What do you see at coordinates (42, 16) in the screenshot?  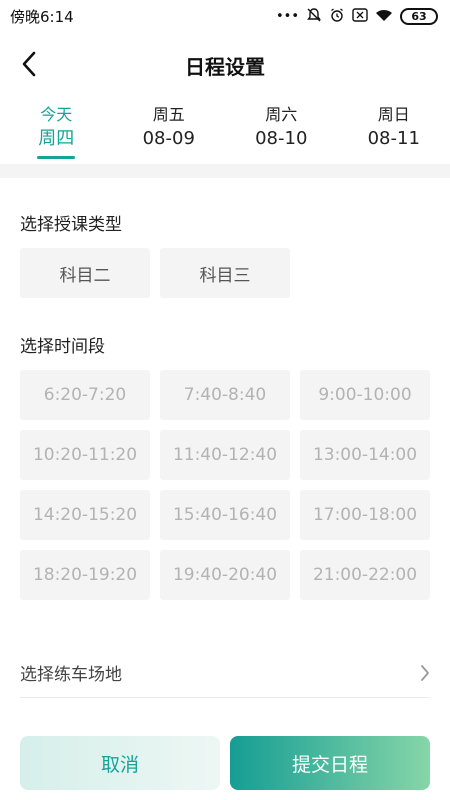 I see `status-time: 傍晚6:14` at bounding box center [42, 16].